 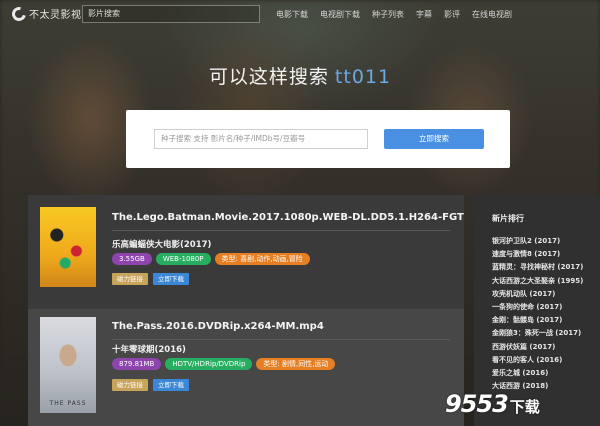 What do you see at coordinates (363, 77) in the screenshot?
I see `hero-title-example: tt011` at bounding box center [363, 77].